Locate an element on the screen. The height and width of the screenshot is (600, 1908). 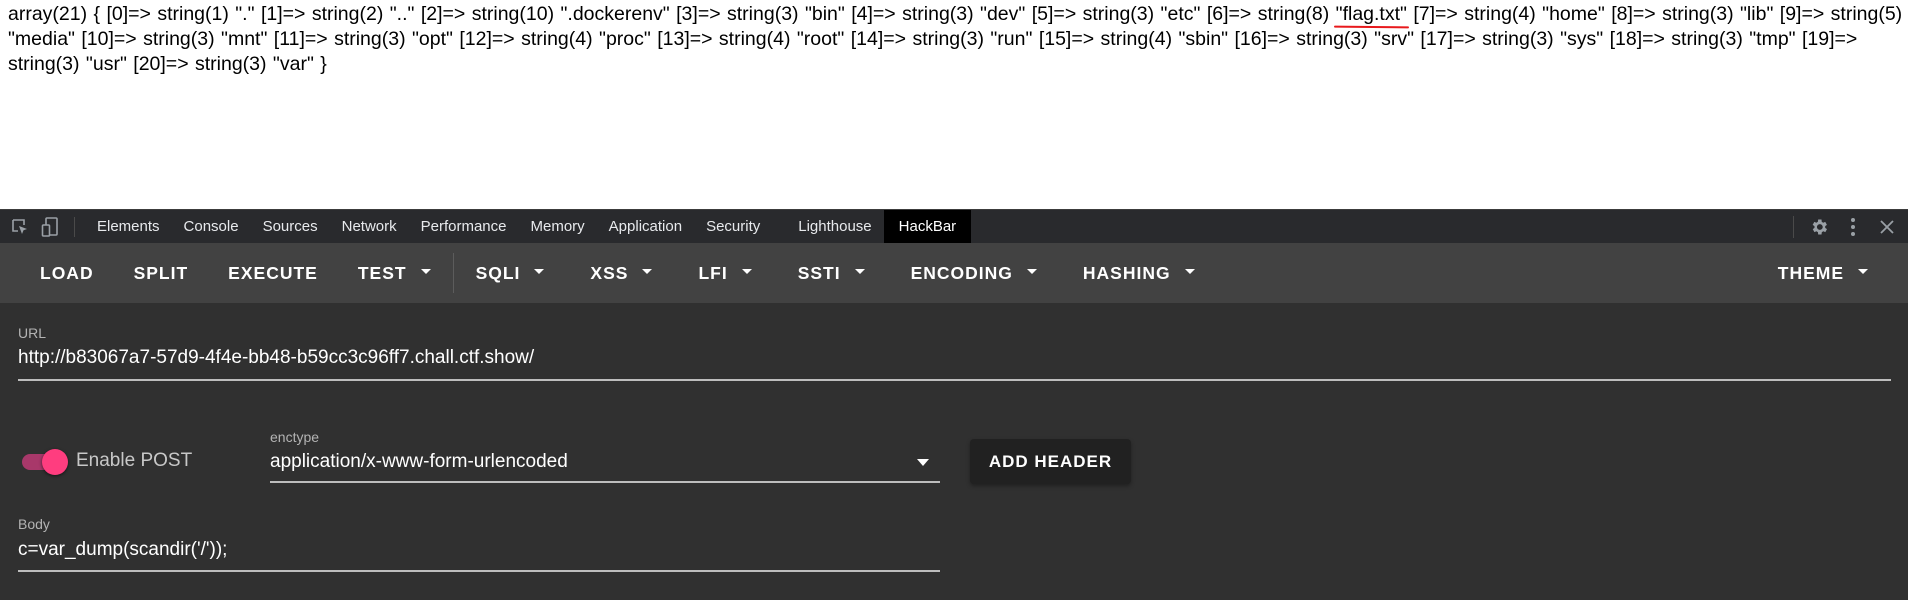
load-button: LOAD is located at coordinates (57, 273).